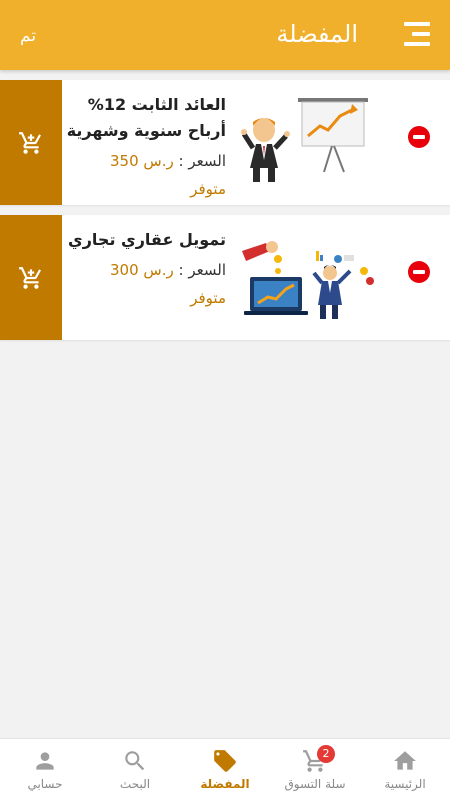 The height and width of the screenshot is (800, 450). Describe the element at coordinates (405, 760) in the screenshot. I see `home-icon` at that location.